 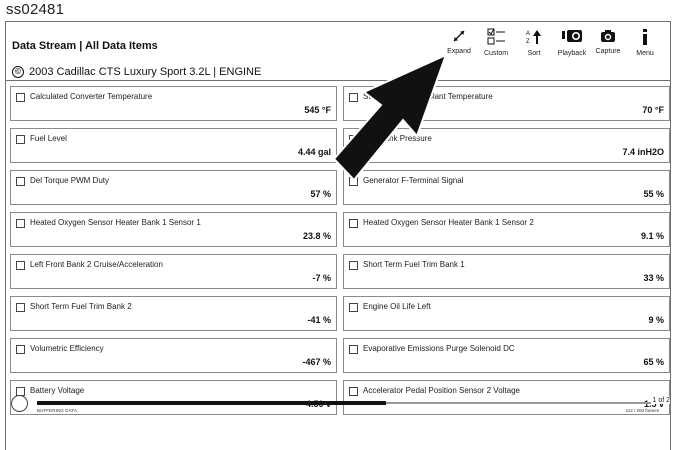 What do you see at coordinates (496, 36) in the screenshot?
I see `custom-list-icon` at bounding box center [496, 36].